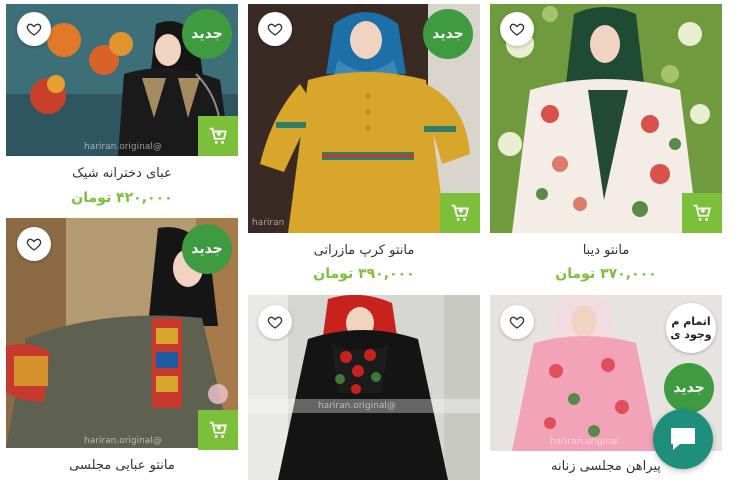 The image size is (738, 480). I want to click on product-name: مانتو عبایی مجلسی, so click(122, 465).